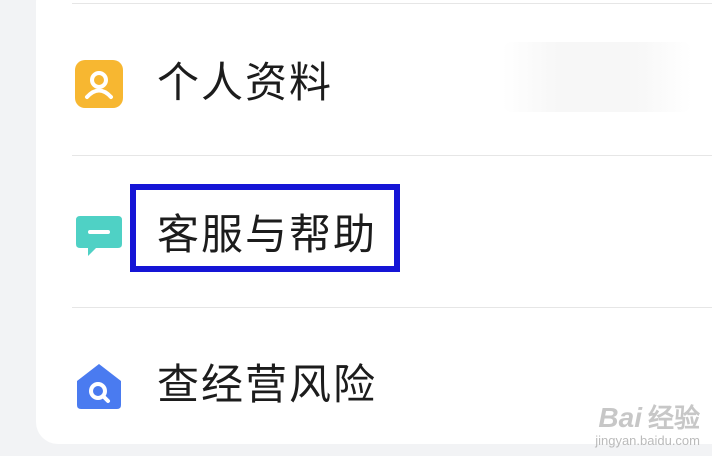 This screenshot has height=456, width=712. I want to click on watermark: Bai 经验 jingyan.baidu.com, so click(647, 423).